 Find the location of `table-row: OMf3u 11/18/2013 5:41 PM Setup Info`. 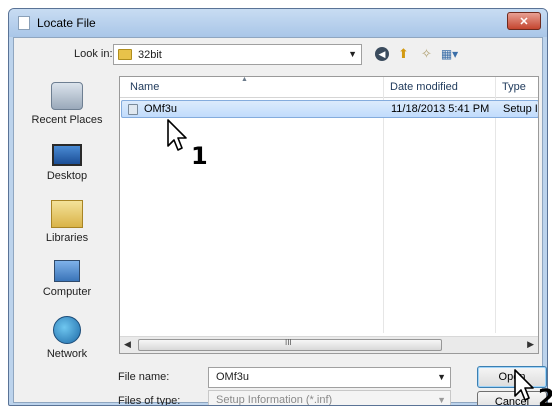

table-row: OMf3u 11/18/2013 5:41 PM Setup Info is located at coordinates (329, 109).